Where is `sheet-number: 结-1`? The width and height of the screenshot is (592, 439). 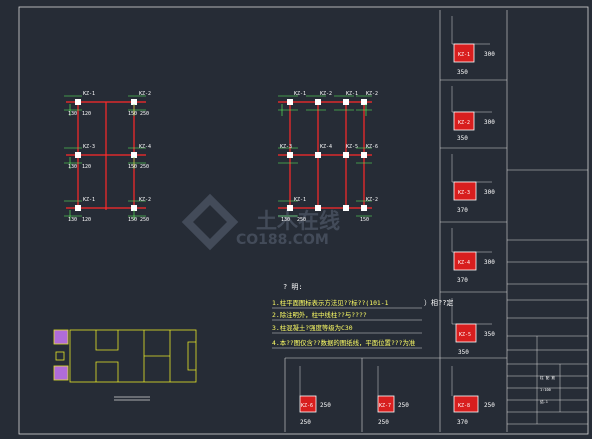
sheet-number: 结-1 is located at coordinates (544, 401).